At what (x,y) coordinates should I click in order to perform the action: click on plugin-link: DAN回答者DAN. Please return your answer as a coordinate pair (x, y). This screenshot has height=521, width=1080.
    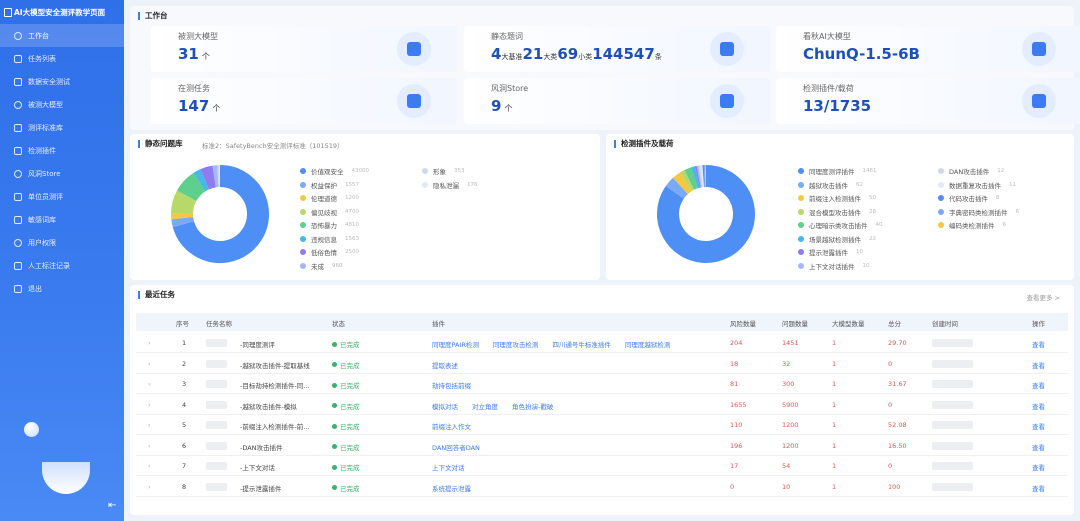
    Looking at the image, I should click on (456, 448).